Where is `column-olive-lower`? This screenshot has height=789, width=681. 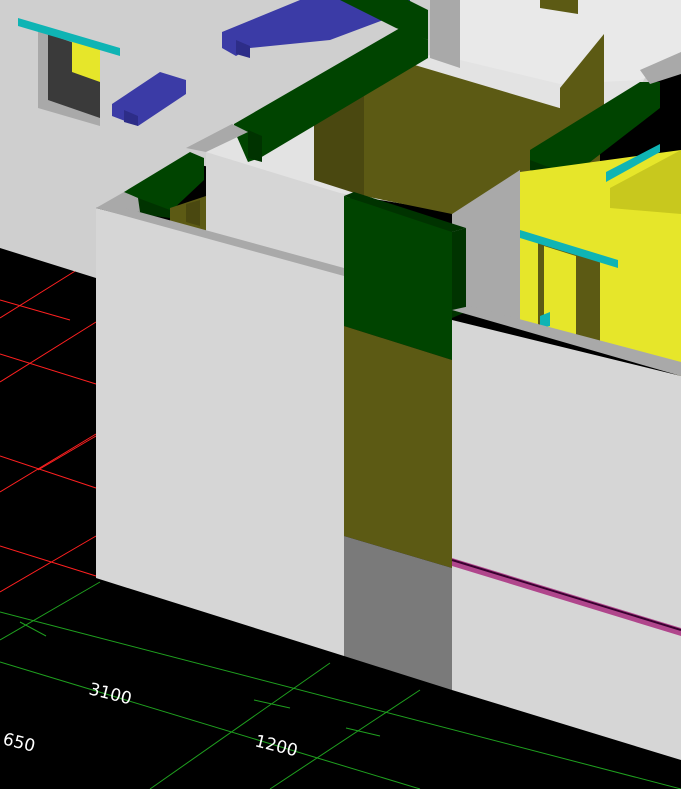
column-olive-lower is located at coordinates (398, 447).